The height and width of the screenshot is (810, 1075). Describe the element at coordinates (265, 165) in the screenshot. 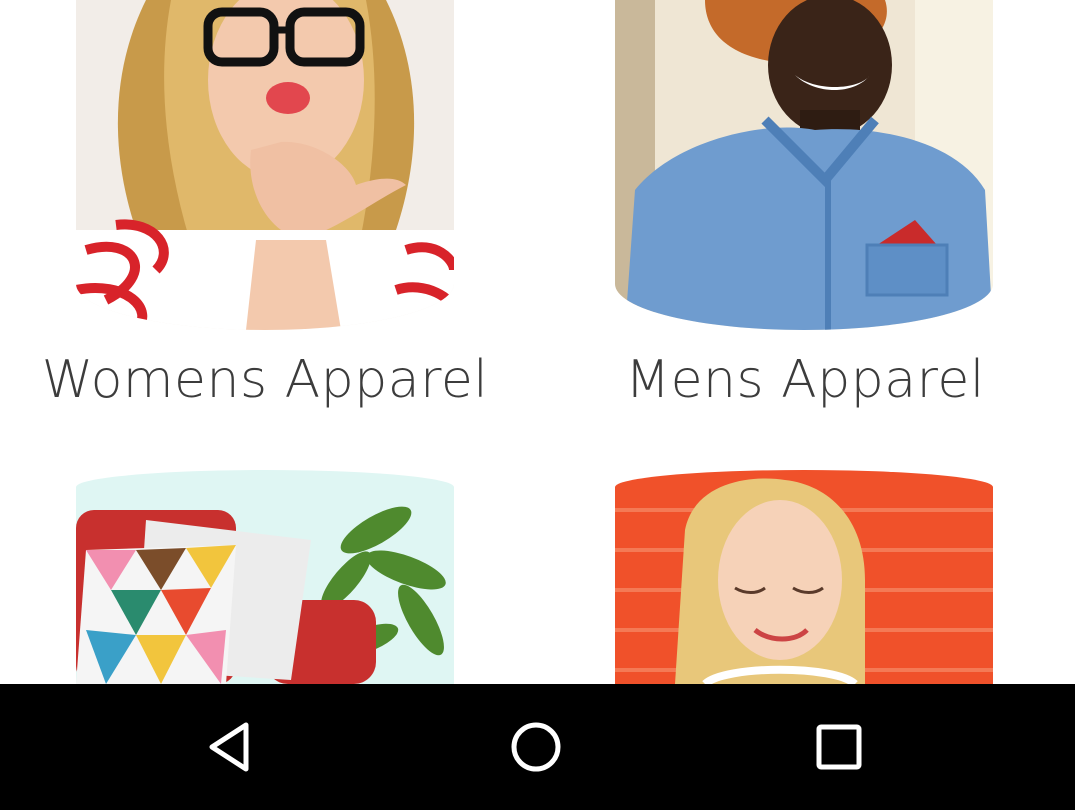

I see `womens-apparel-image` at that location.